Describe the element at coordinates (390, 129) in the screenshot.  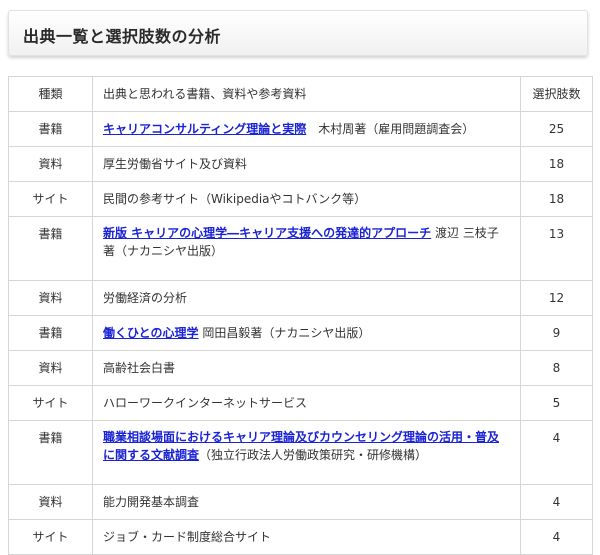
I see `row-source-text: 木村周著（雇用問題調査会）` at that location.